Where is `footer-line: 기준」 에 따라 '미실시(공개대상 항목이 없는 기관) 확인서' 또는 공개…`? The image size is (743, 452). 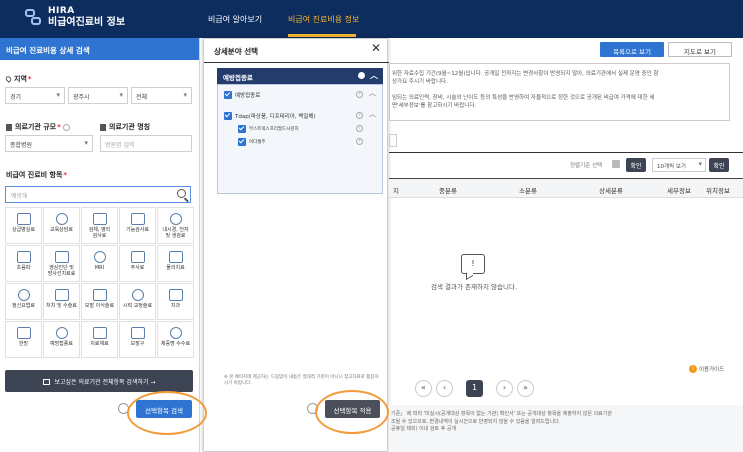 footer-line: 기준」 에 따라 '미실시(공개대상 항목이 없는 기관) 확인서' 또는 공개… is located at coordinates (501, 414).